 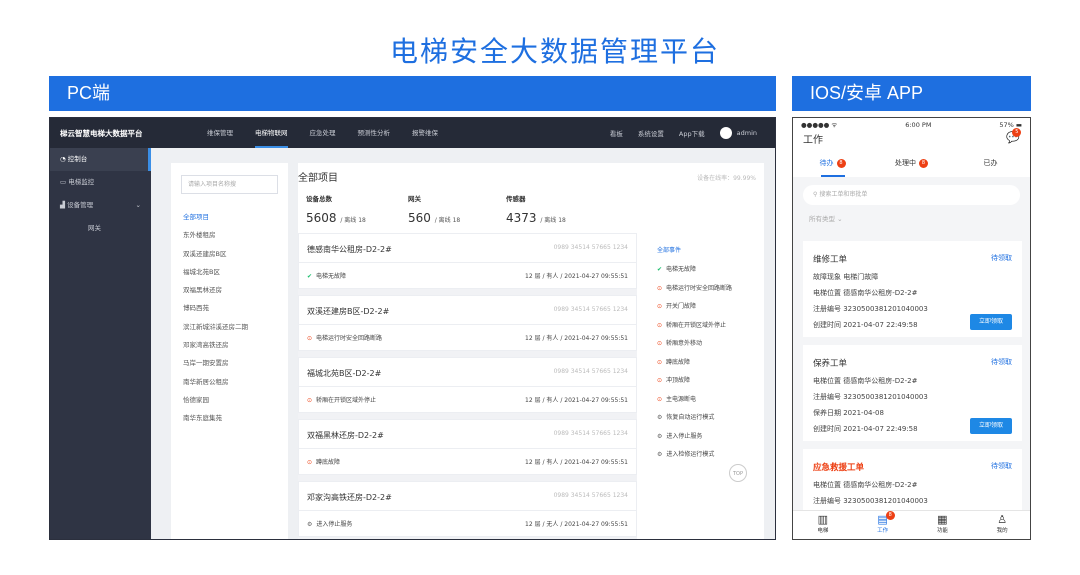 I want to click on signal-icon: ●●●●● ᯤ, so click(x=819, y=125).